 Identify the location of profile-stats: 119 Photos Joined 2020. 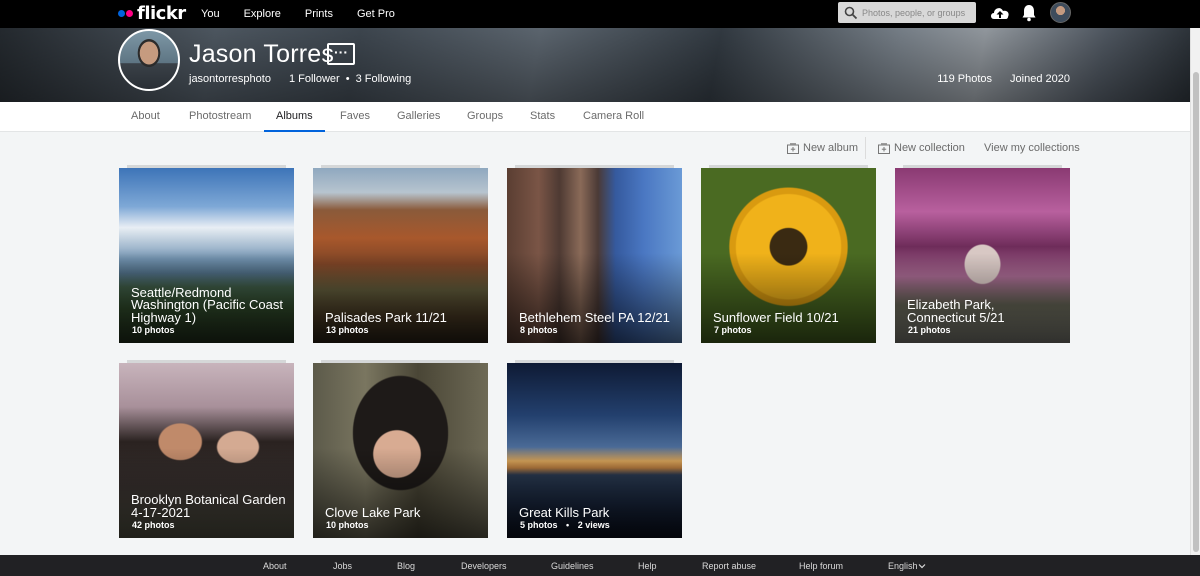
(1003, 79).